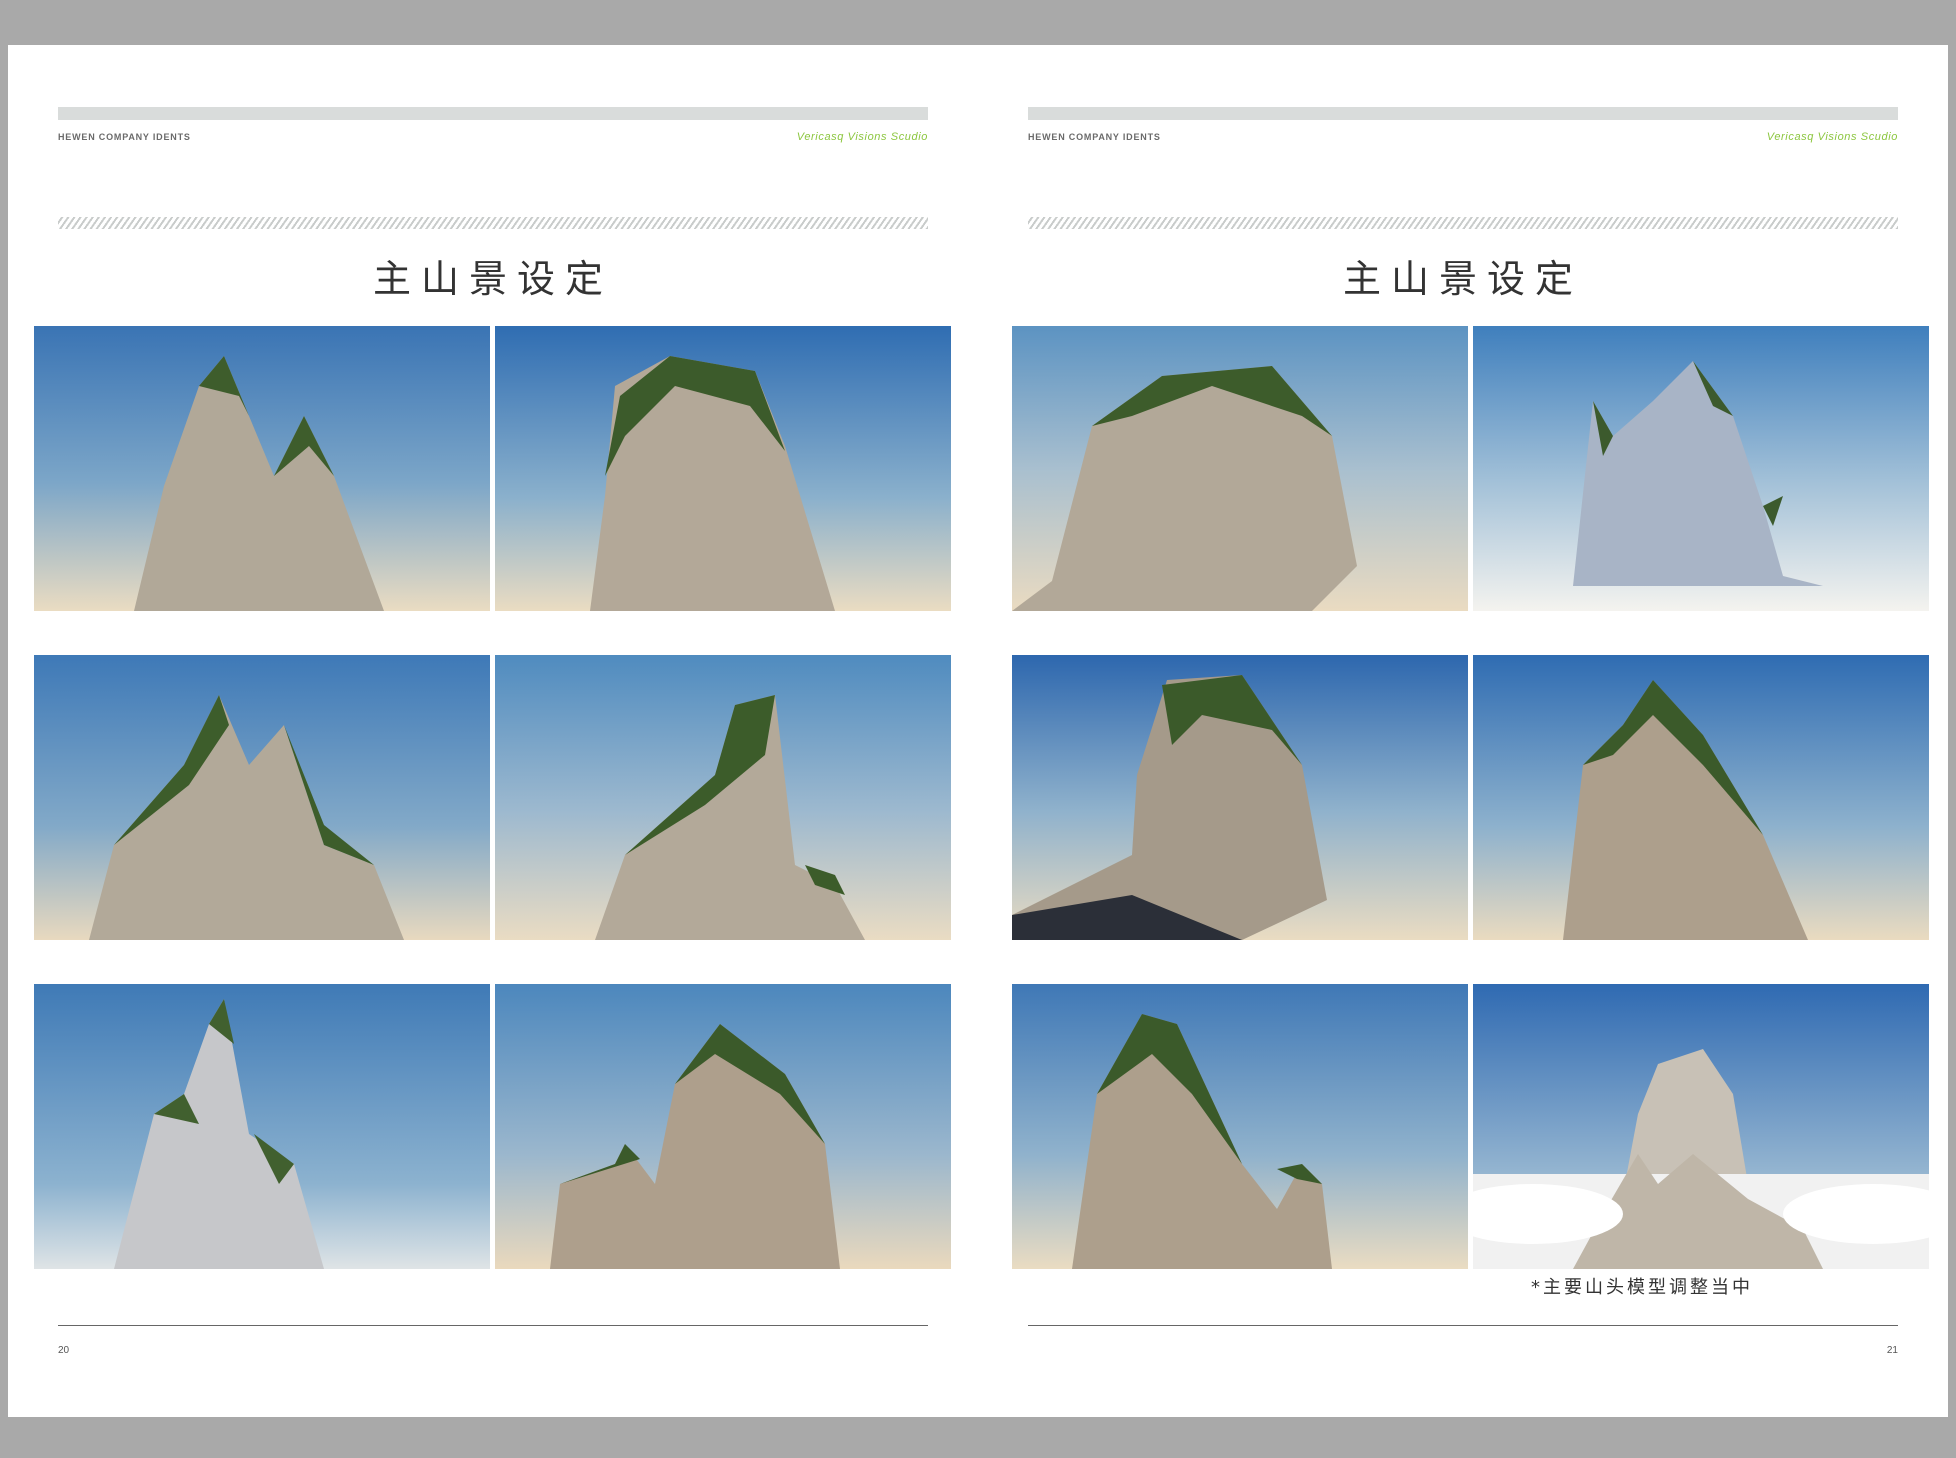 This screenshot has height=1458, width=1956. I want to click on page-number: 20, so click(64, 1350).